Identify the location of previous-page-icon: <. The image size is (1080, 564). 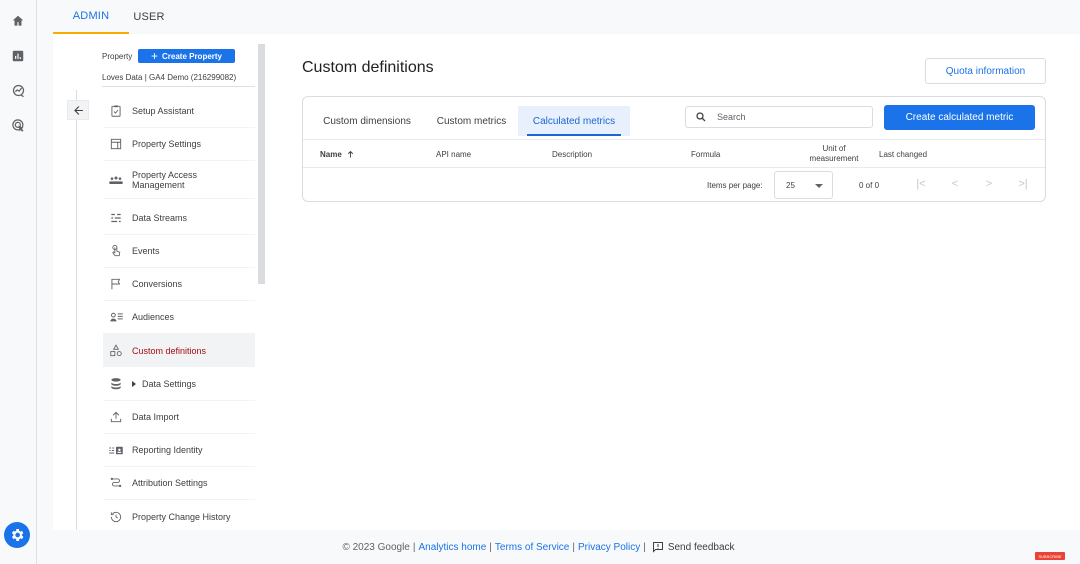
(955, 184).